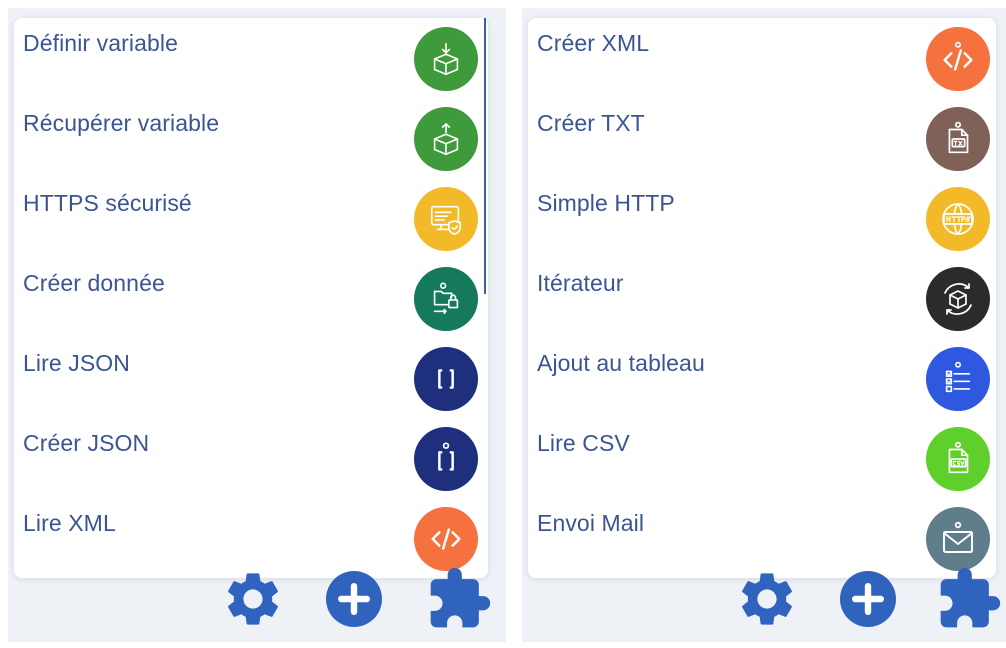  I want to click on box-down-icon, so click(446, 59).